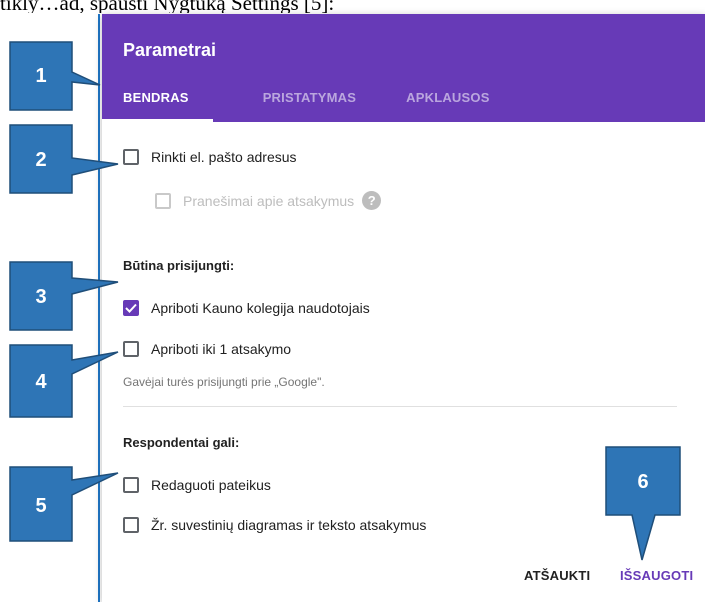 This screenshot has height=602, width=705. I want to click on tab-bar: BENDRAS PRISTATYMAS APKLAUSOS, so click(321, 105).